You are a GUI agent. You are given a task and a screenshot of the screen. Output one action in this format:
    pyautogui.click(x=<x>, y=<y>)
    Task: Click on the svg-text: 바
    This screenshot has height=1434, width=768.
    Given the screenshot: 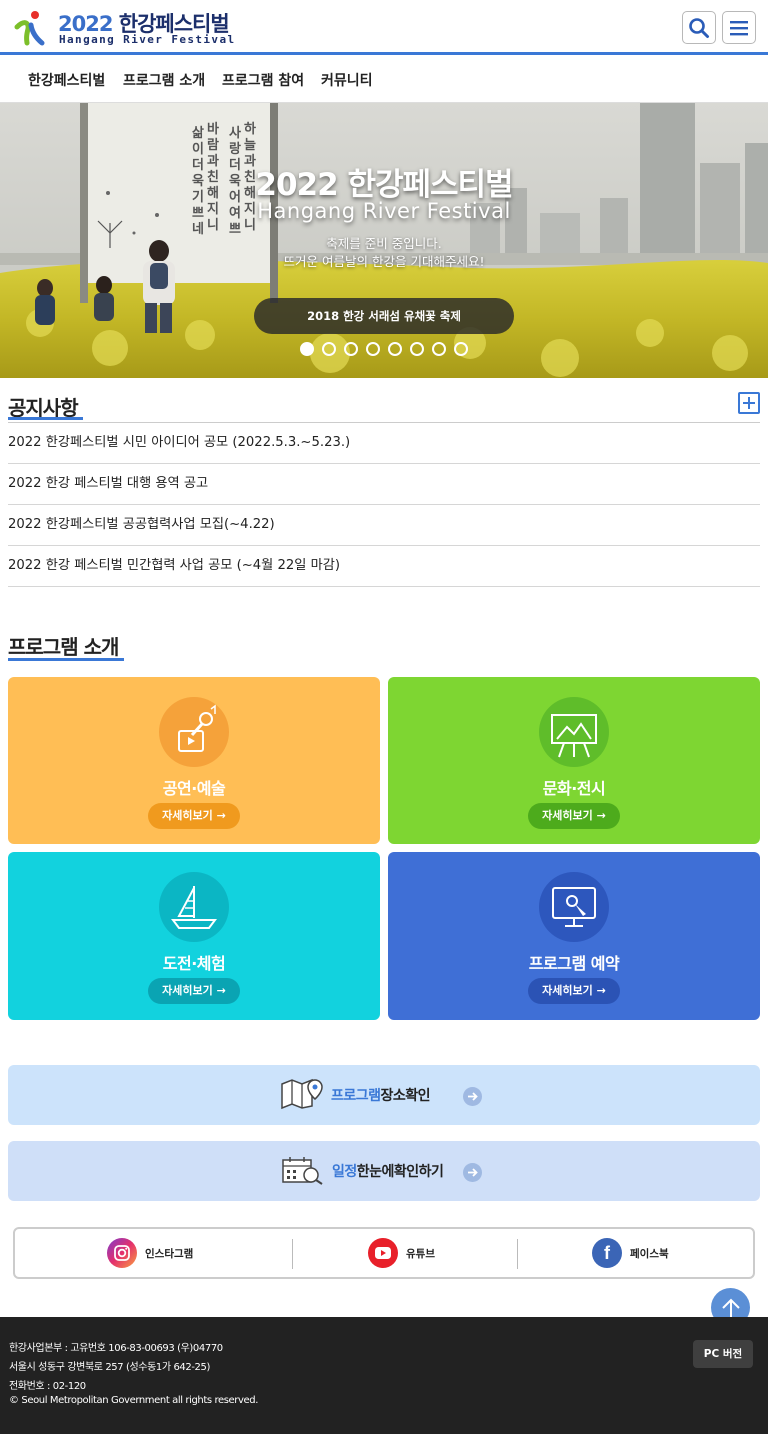 What is the action you would take?
    pyautogui.click(x=213, y=129)
    